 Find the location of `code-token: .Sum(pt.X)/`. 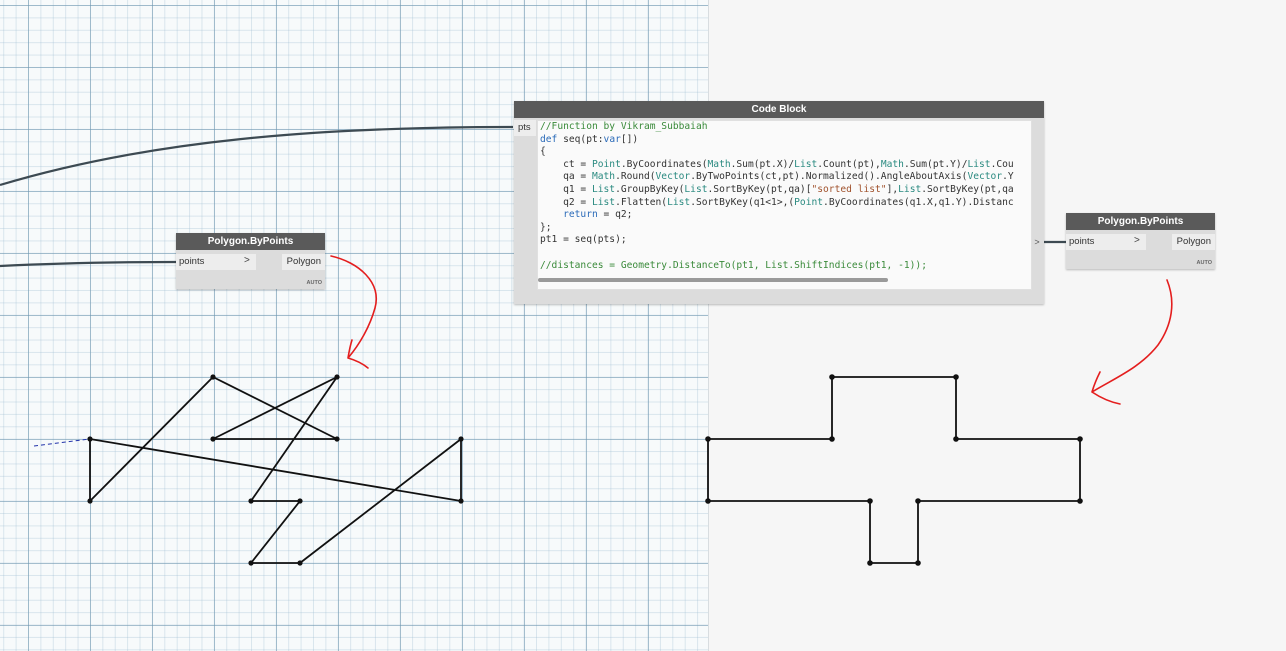

code-token: .Sum(pt.X)/ is located at coordinates (762, 164).